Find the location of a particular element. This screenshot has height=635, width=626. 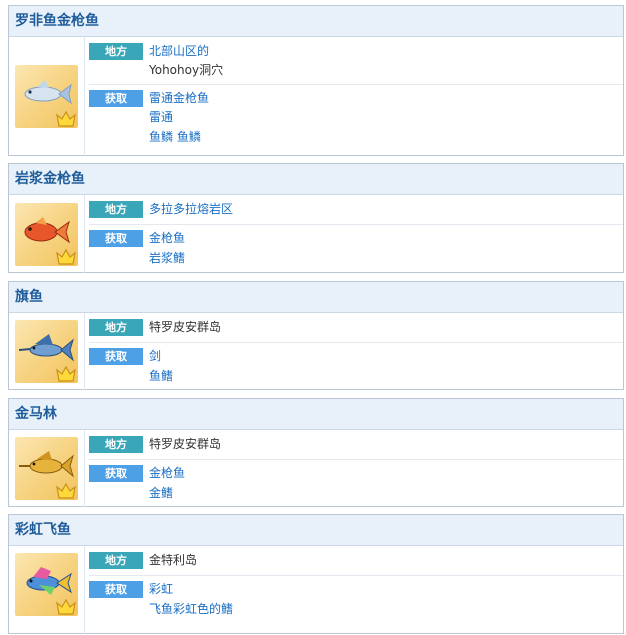

place-text: 金特利岛 is located at coordinates (173, 560).